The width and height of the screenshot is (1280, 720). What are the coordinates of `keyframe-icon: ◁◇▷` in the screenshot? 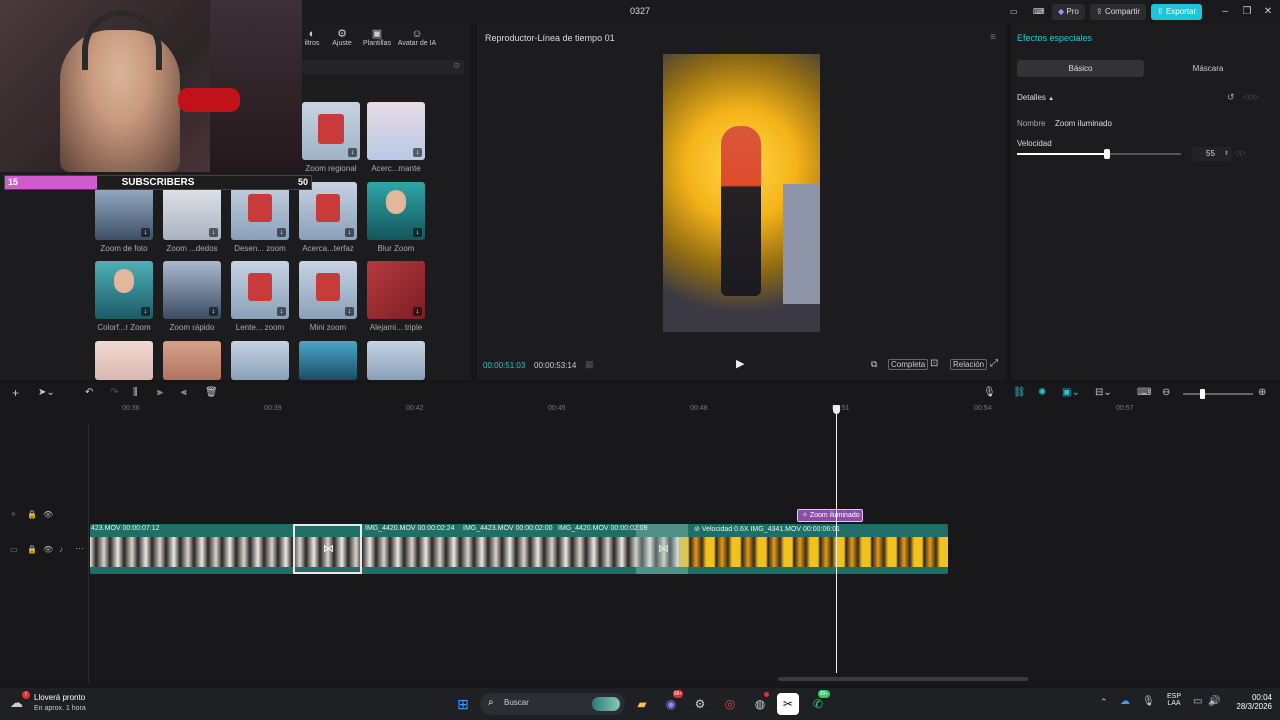 It's located at (1251, 97).